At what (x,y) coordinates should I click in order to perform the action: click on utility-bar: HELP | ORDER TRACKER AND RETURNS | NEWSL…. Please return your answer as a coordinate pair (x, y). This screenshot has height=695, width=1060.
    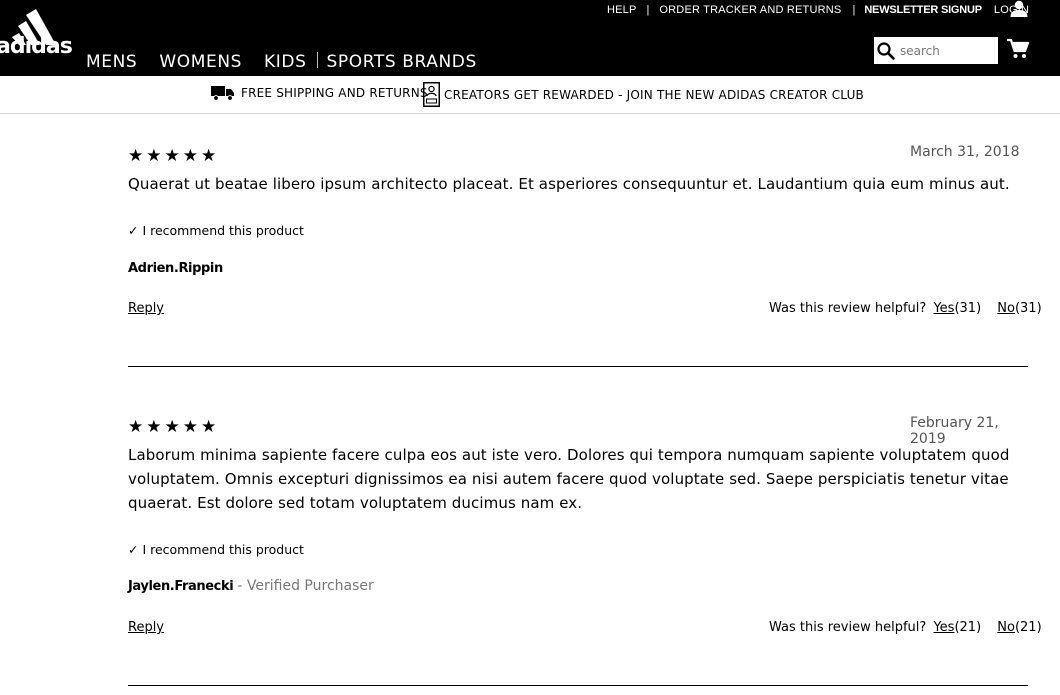
    Looking at the image, I should click on (833, 10).